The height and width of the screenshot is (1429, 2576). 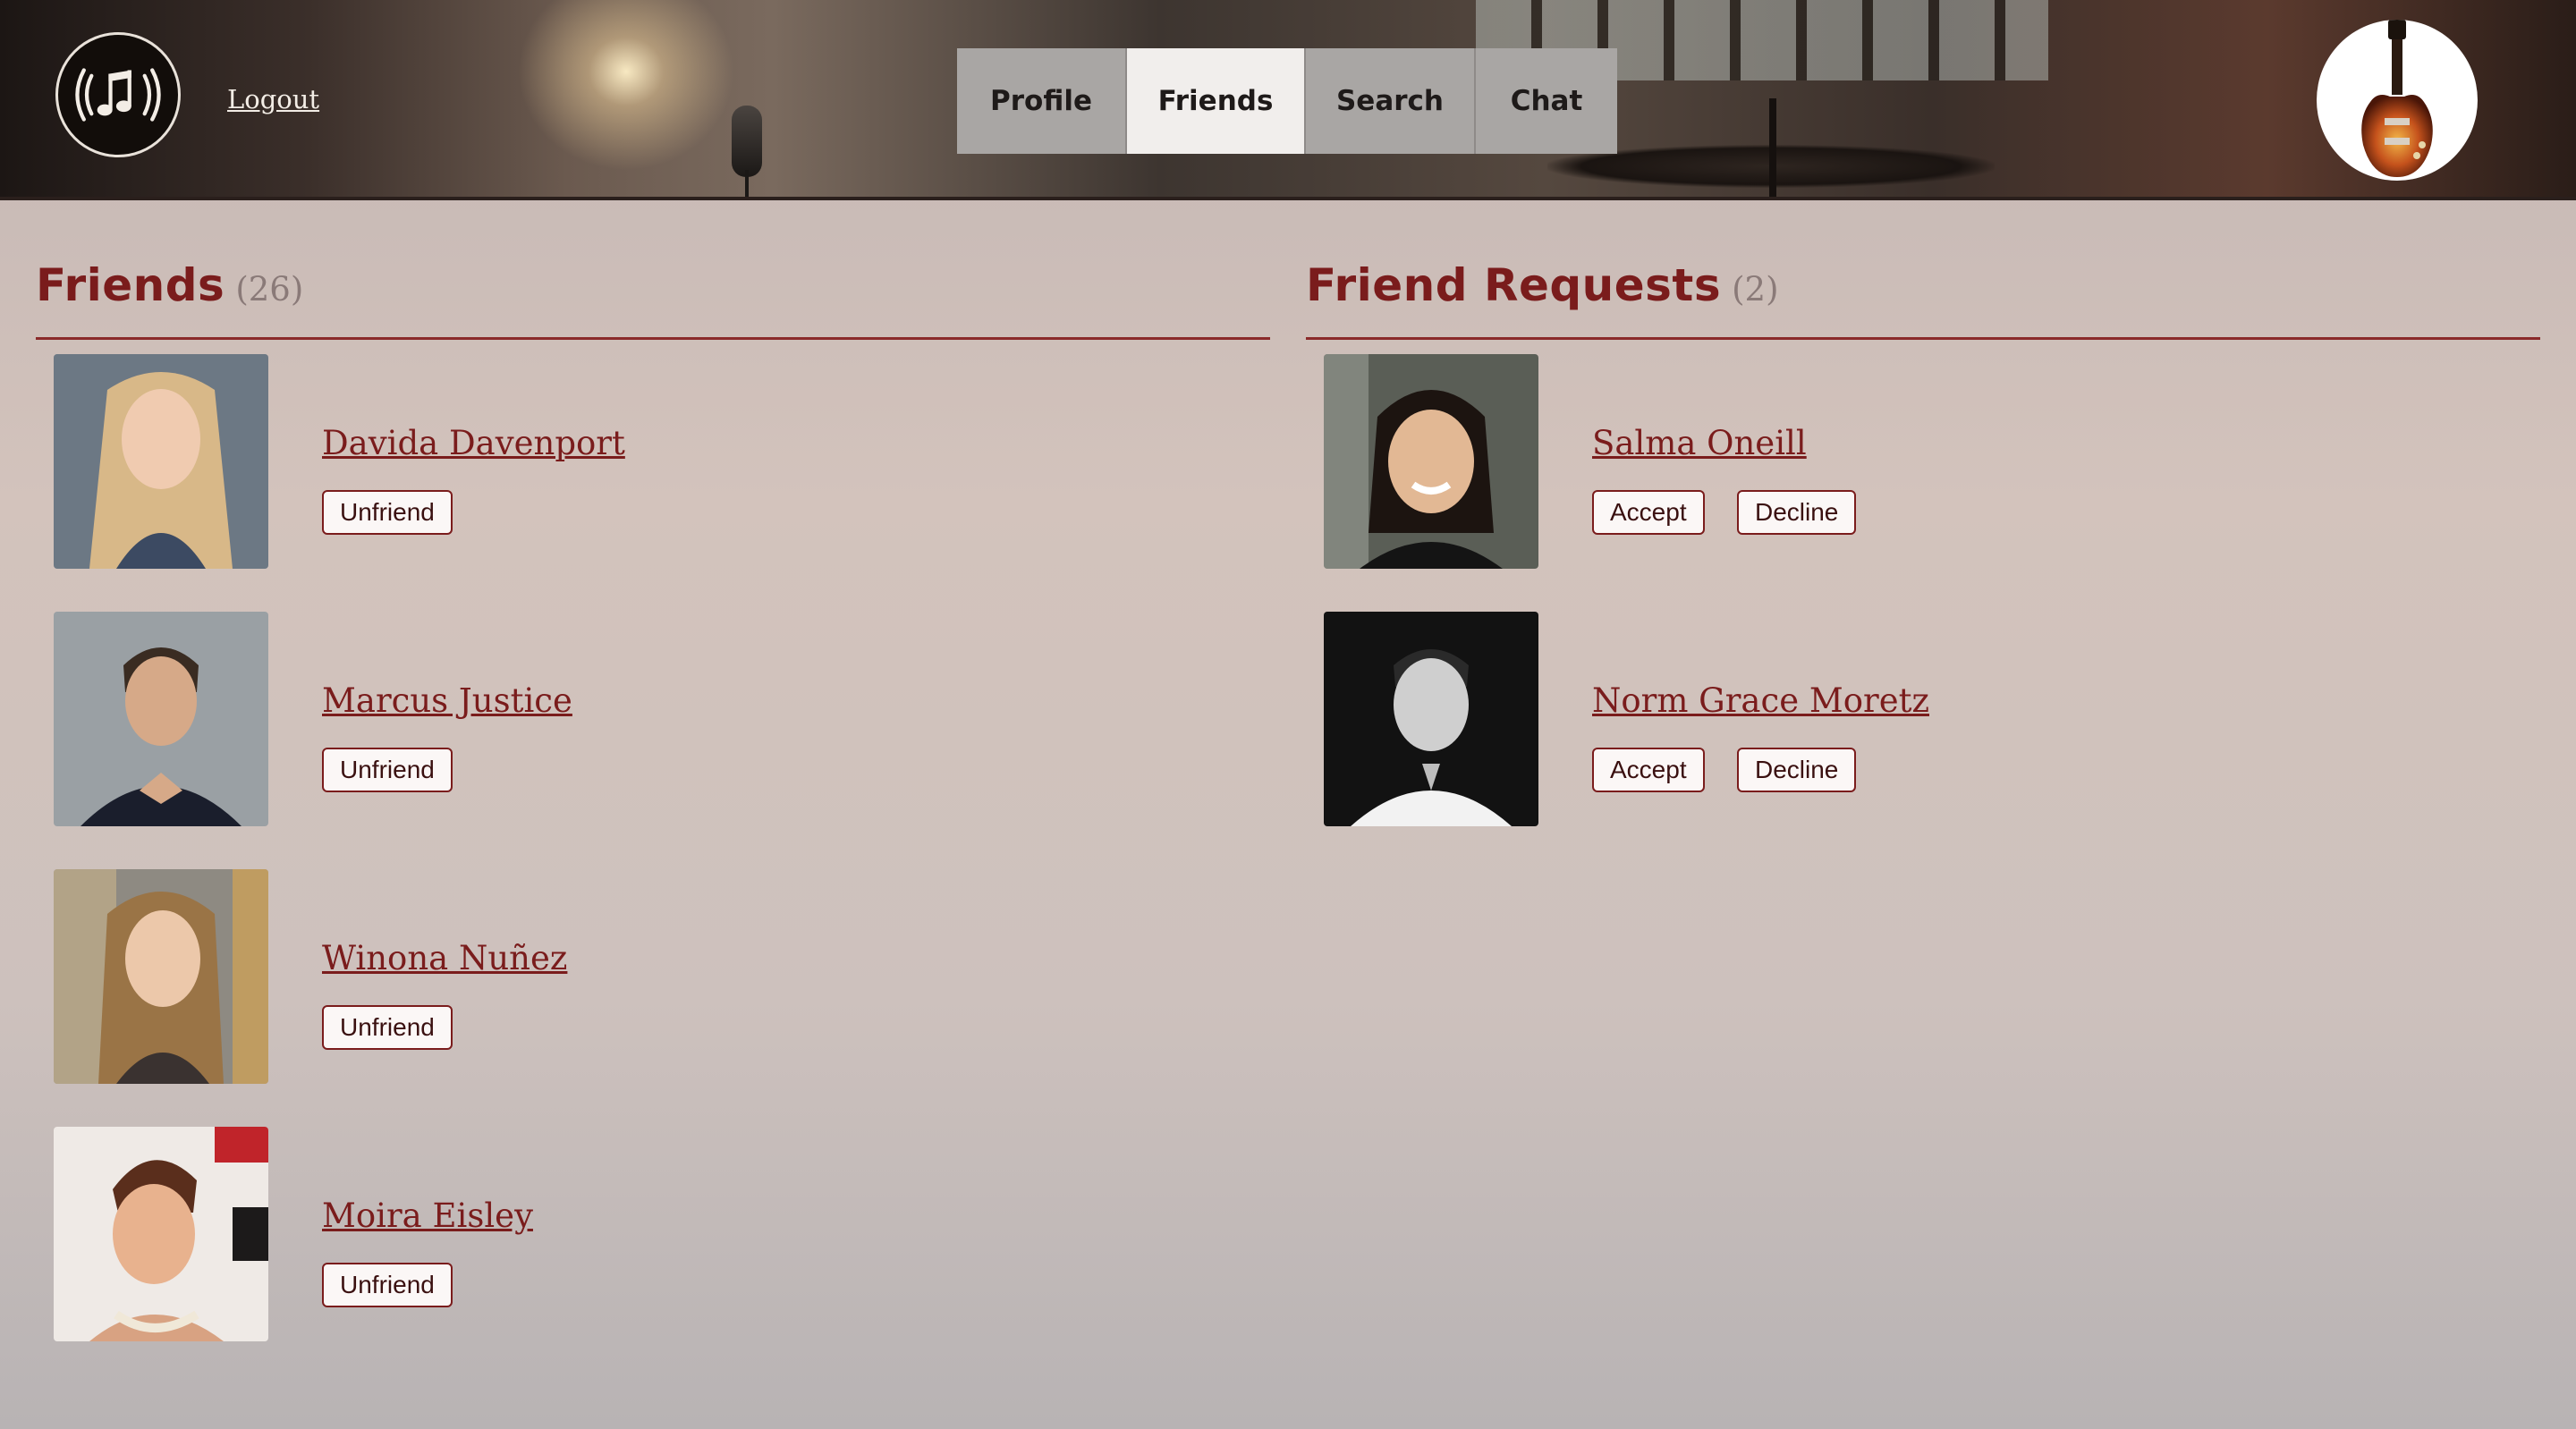 I want to click on friend-name-link: Winona Nuñez, so click(x=444, y=958).